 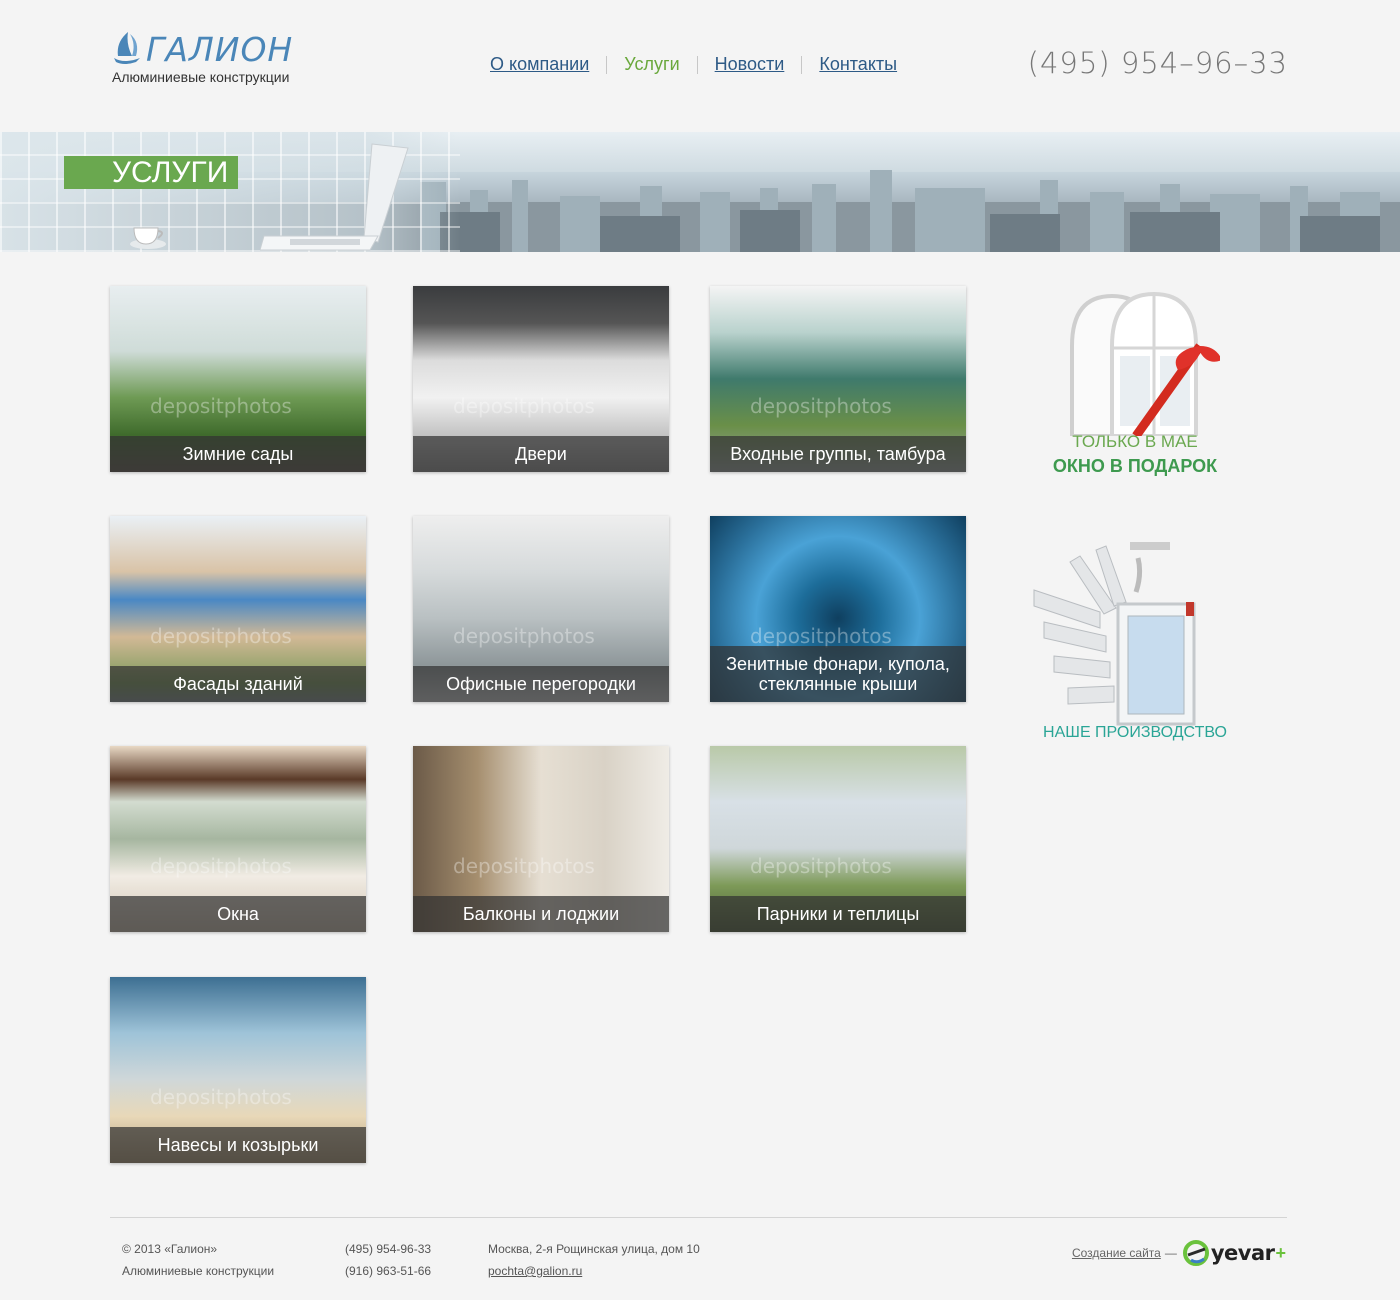 What do you see at coordinates (838, 839) in the screenshot?
I see `service-tile-greenhouse: depositphotos Парники и теплицы` at bounding box center [838, 839].